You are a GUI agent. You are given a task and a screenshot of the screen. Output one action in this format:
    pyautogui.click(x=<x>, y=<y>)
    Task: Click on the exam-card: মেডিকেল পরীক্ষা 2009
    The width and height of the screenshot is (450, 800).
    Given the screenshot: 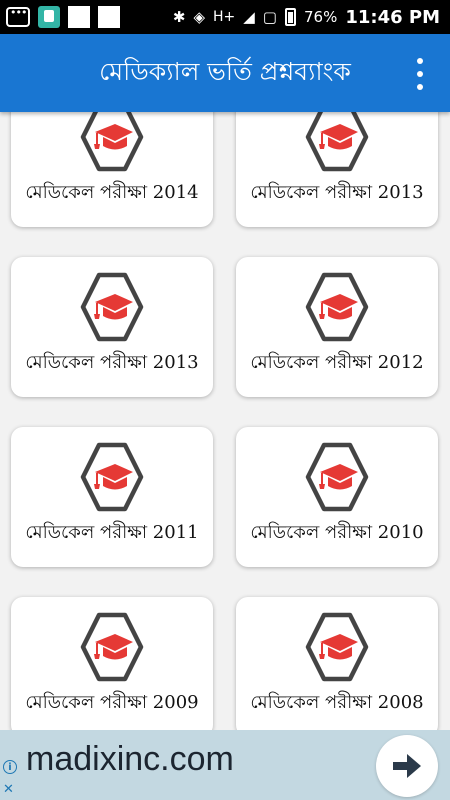 What is the action you would take?
    pyautogui.click(x=112, y=663)
    